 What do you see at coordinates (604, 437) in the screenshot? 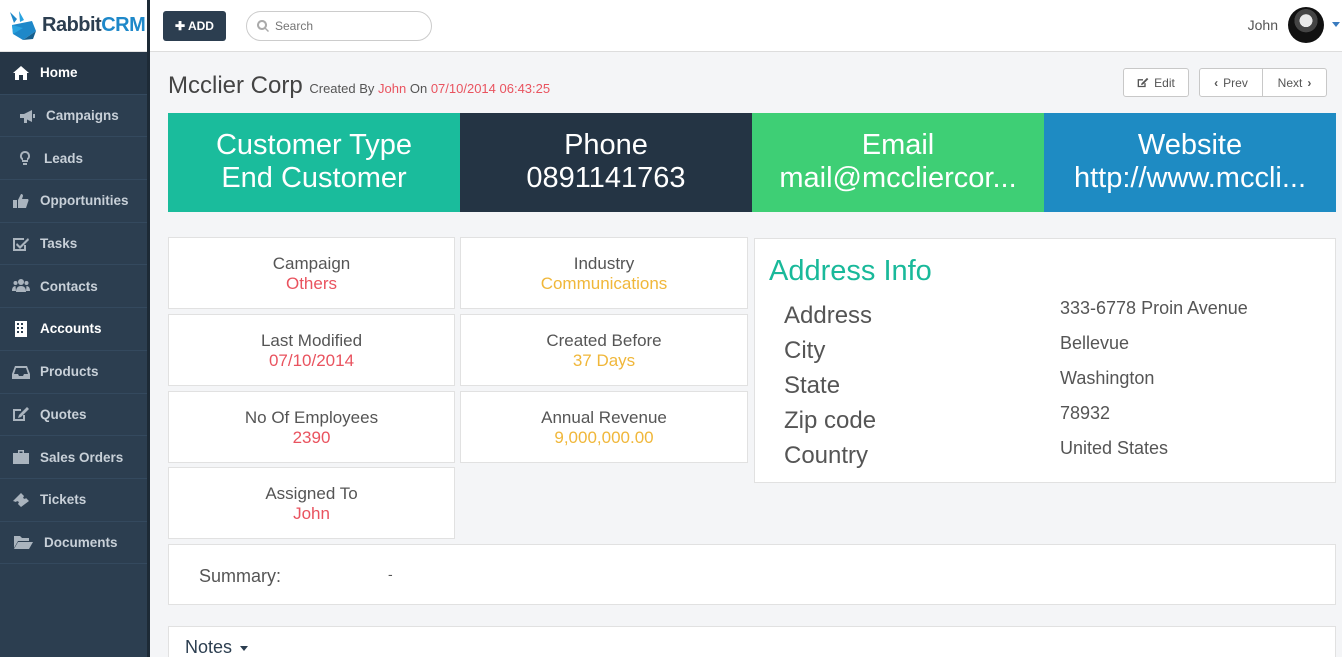
I see `revenue-value: 9,000,000.00` at bounding box center [604, 437].